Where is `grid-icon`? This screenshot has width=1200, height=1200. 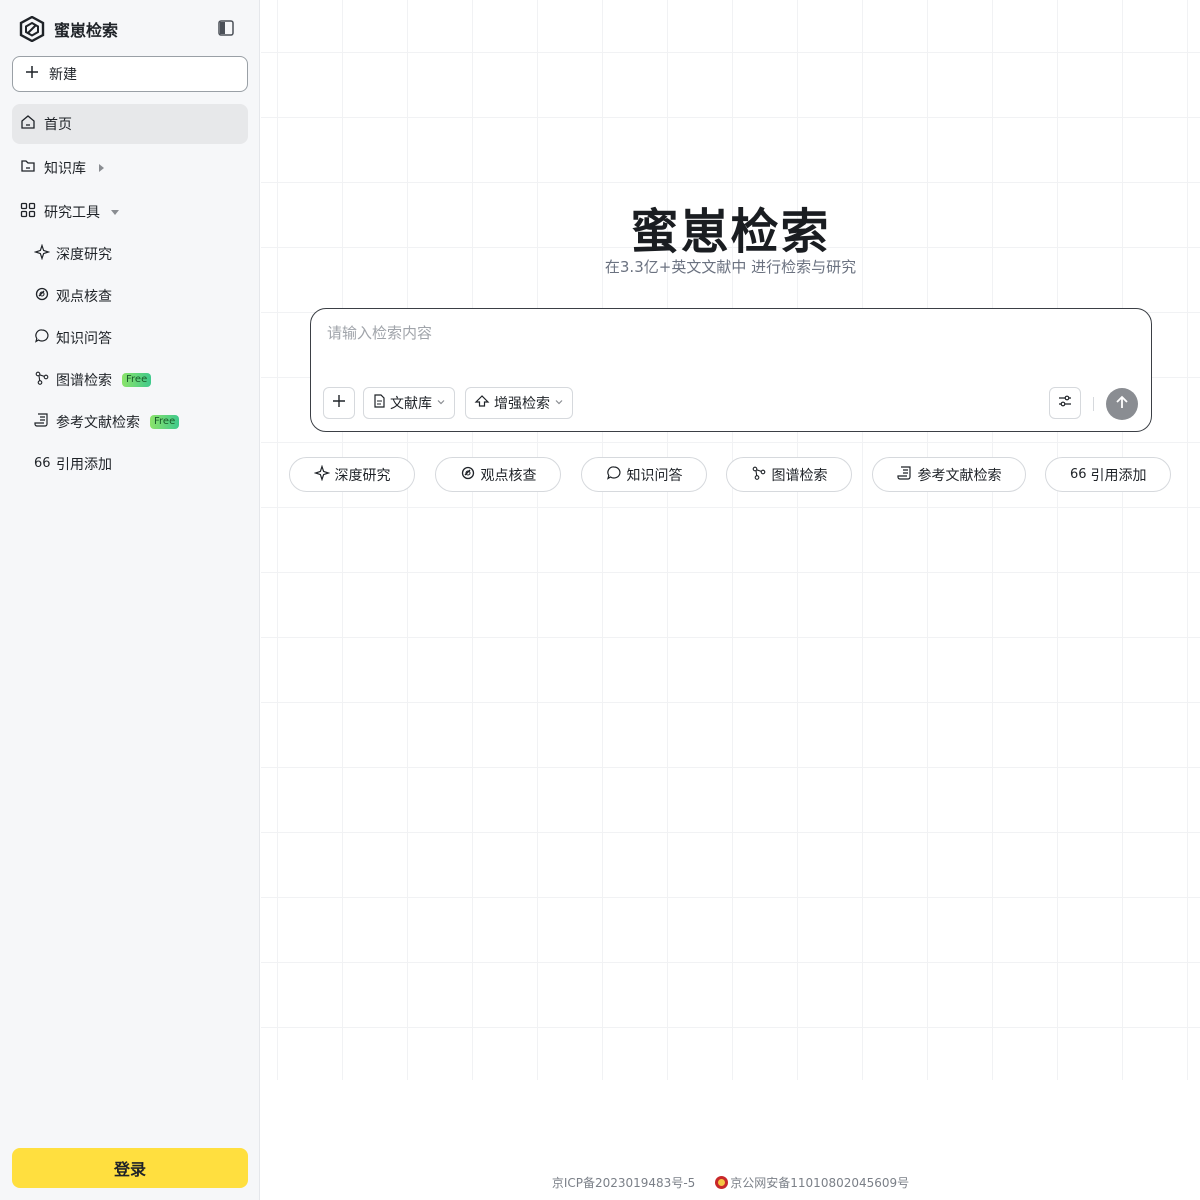
grid-icon is located at coordinates (28, 212).